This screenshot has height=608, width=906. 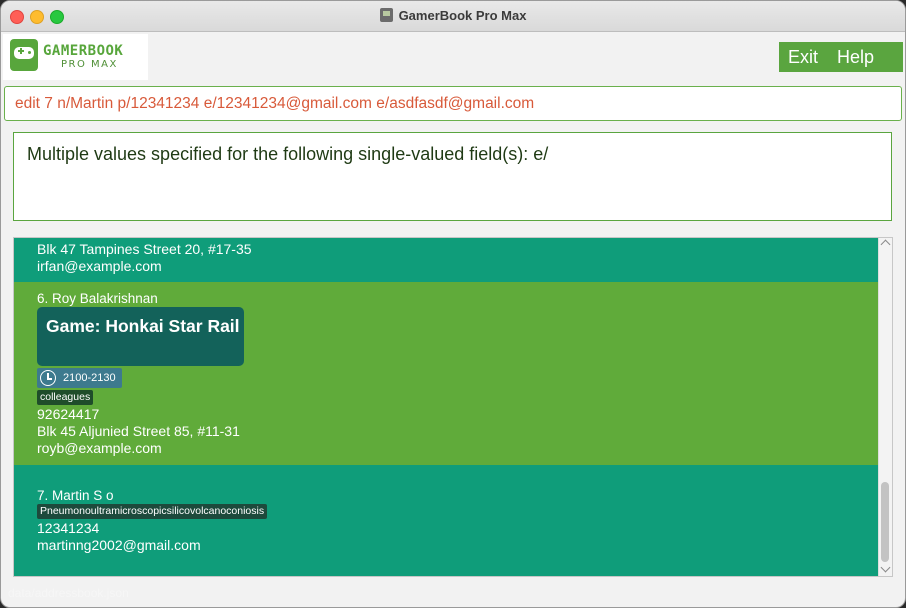 I want to click on person-phone: 12341234, so click(x=68, y=528).